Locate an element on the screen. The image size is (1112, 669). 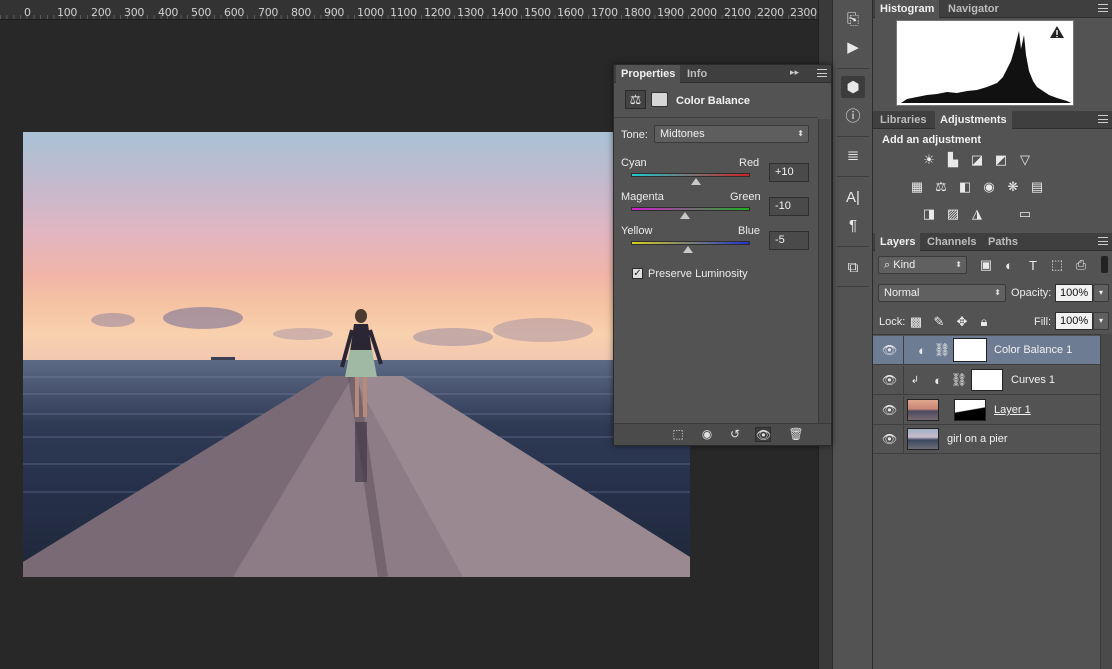
slider-right-label: Green is located at coordinates (745, 197).